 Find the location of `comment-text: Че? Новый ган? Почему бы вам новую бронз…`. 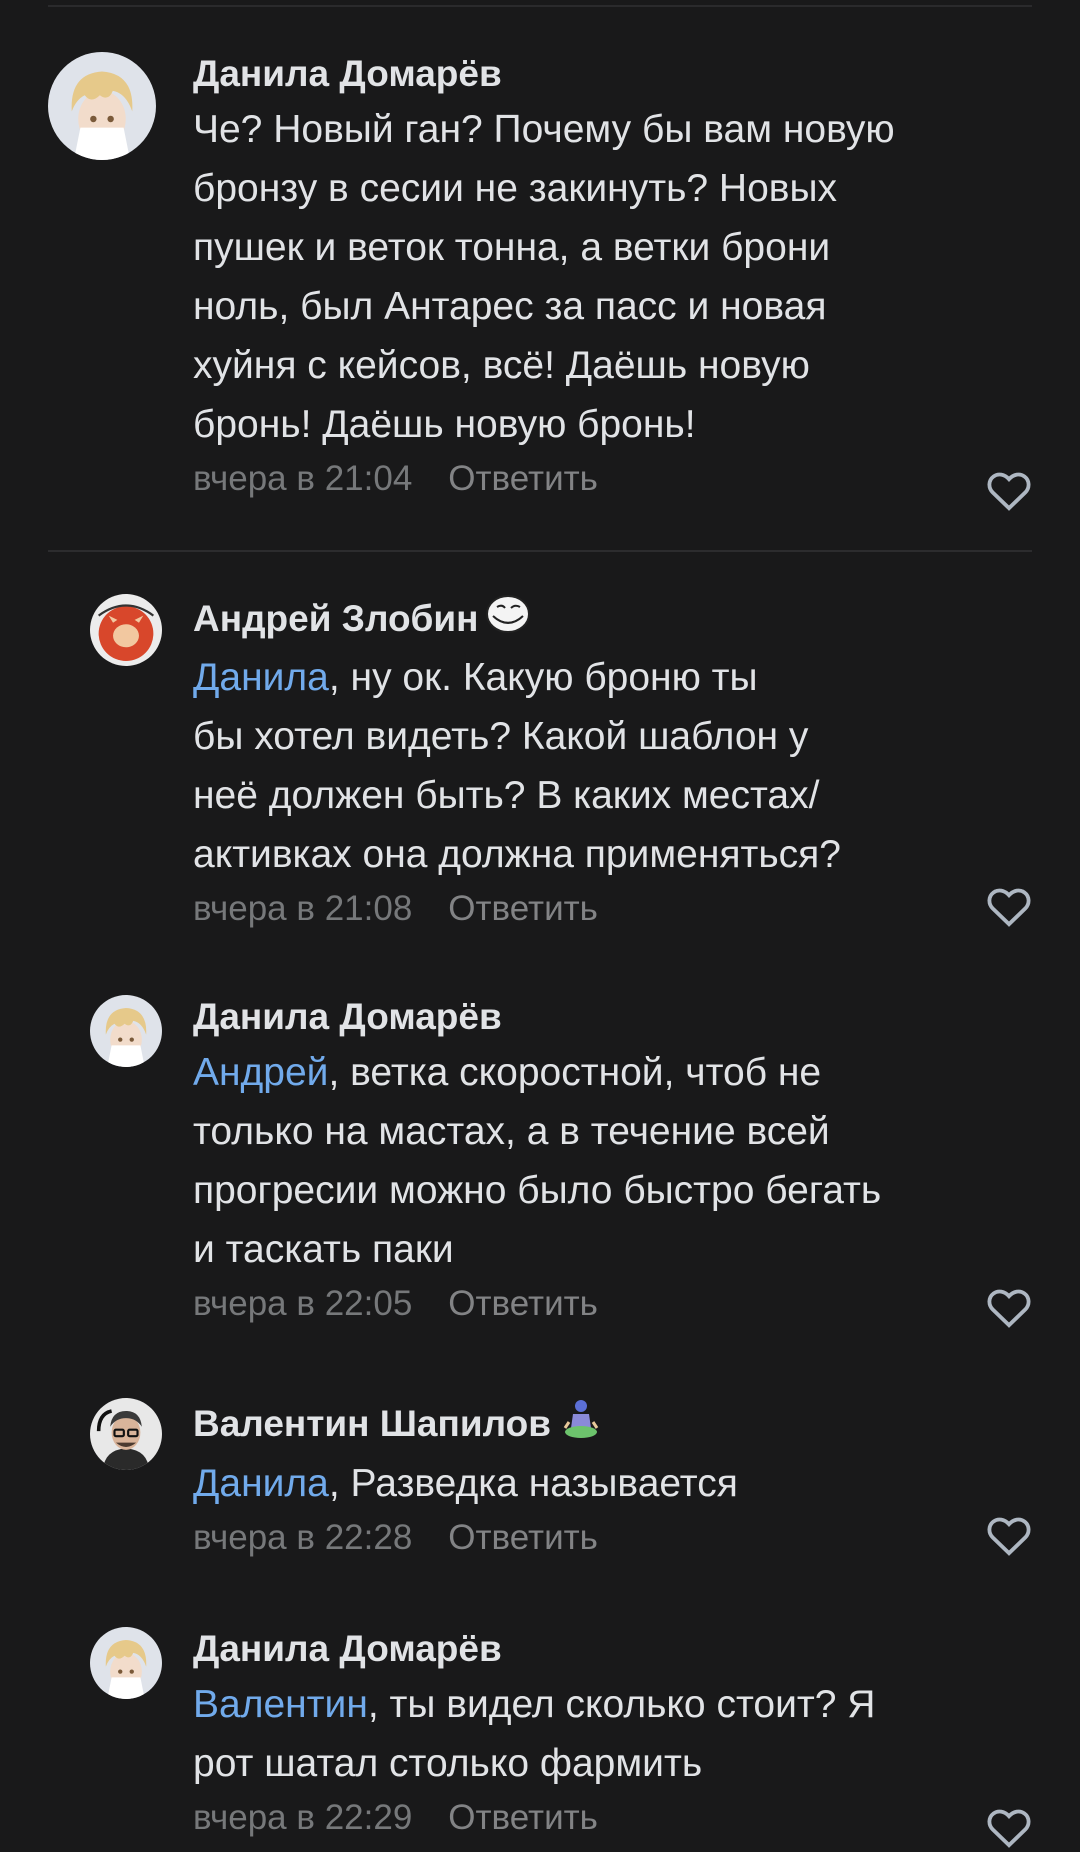

comment-text: Че? Новый ган? Почему бы вам новую бронз… is located at coordinates (613, 277).